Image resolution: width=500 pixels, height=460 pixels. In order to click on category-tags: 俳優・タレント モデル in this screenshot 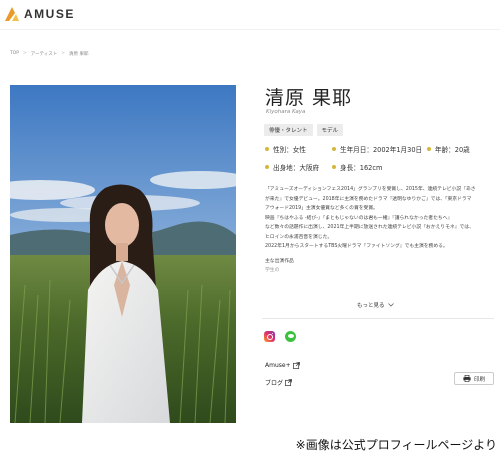, I will do `click(304, 130)`.